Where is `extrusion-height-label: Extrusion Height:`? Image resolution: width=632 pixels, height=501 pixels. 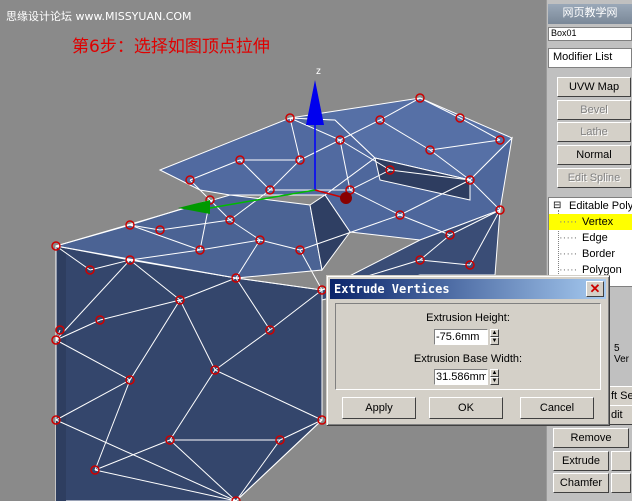
extrusion-height-label: Extrusion Height: is located at coordinates (468, 318).